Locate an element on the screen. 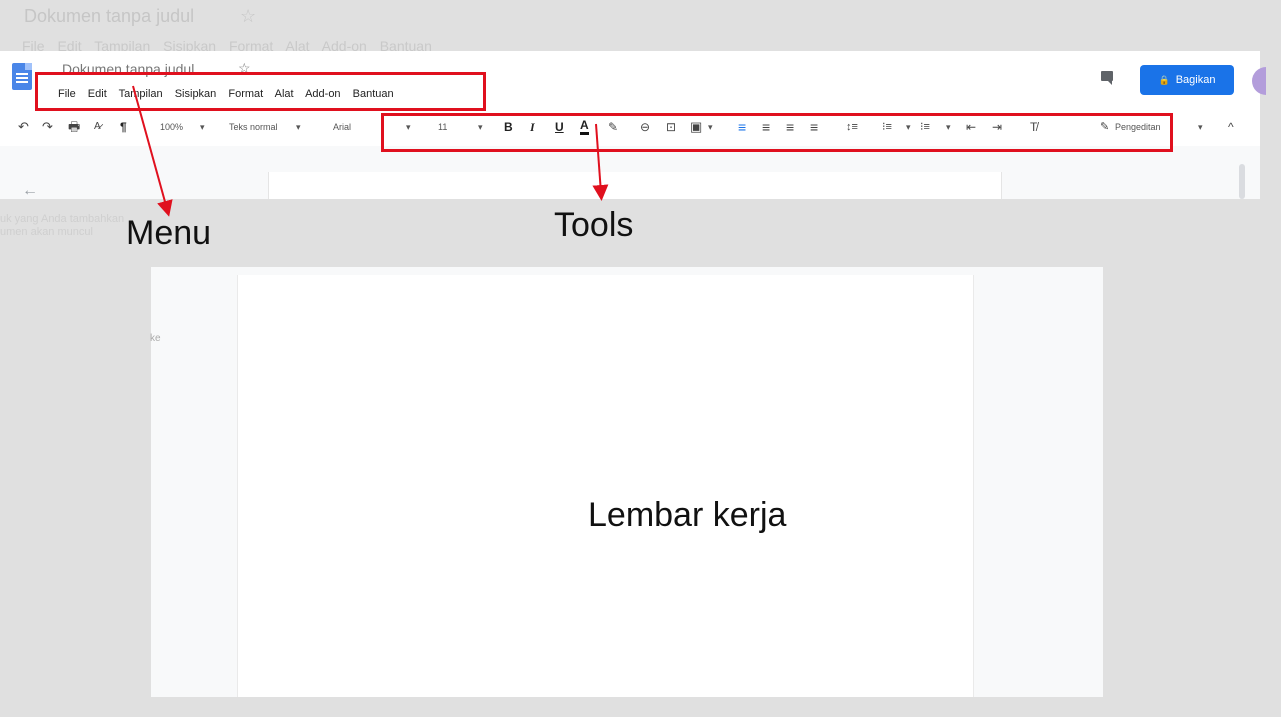 Image resolution: width=1281 pixels, height=717 pixels. tools-annotation-label: Tools is located at coordinates (594, 225).